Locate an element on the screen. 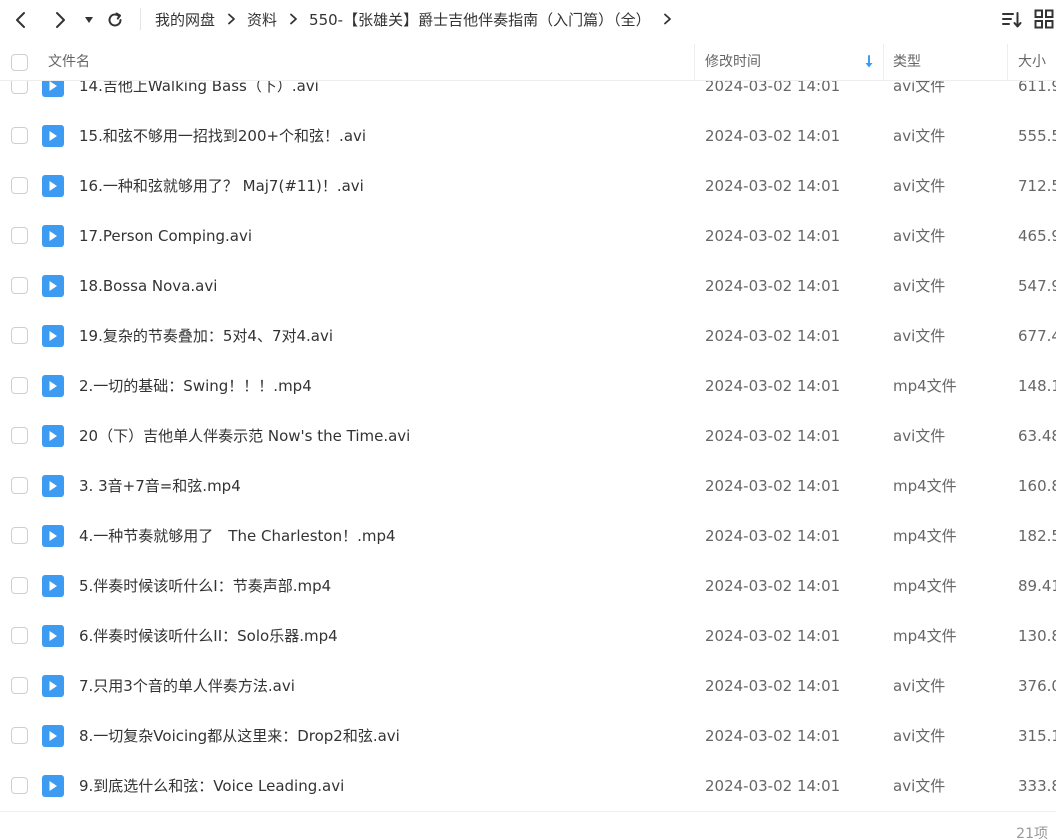  top-bar: 我的网盘 资料 550-【张雄关】爵士吉他伴奏指南（入门篇）（全） is located at coordinates (528, 20).